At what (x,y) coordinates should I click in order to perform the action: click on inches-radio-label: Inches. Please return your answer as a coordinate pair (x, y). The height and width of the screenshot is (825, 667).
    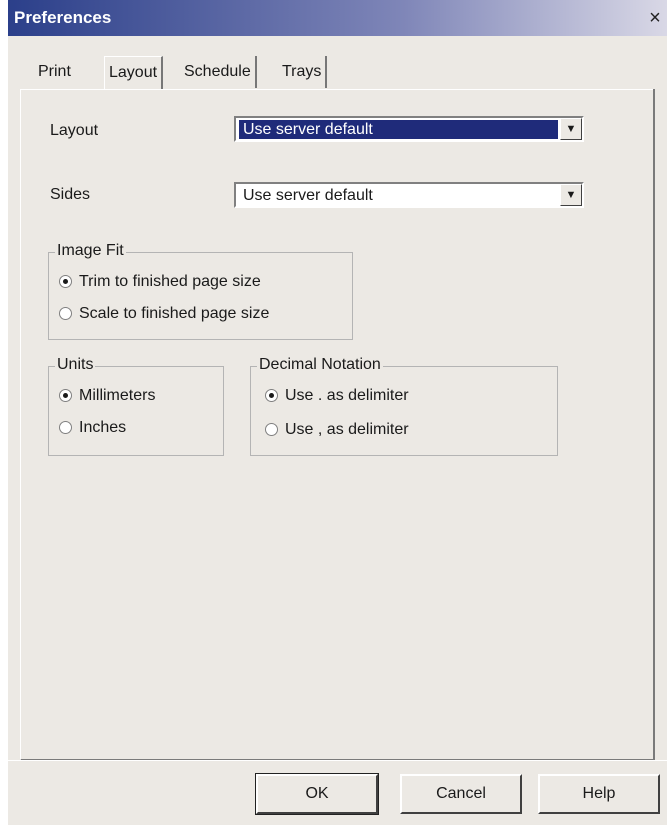
    Looking at the image, I should click on (103, 427).